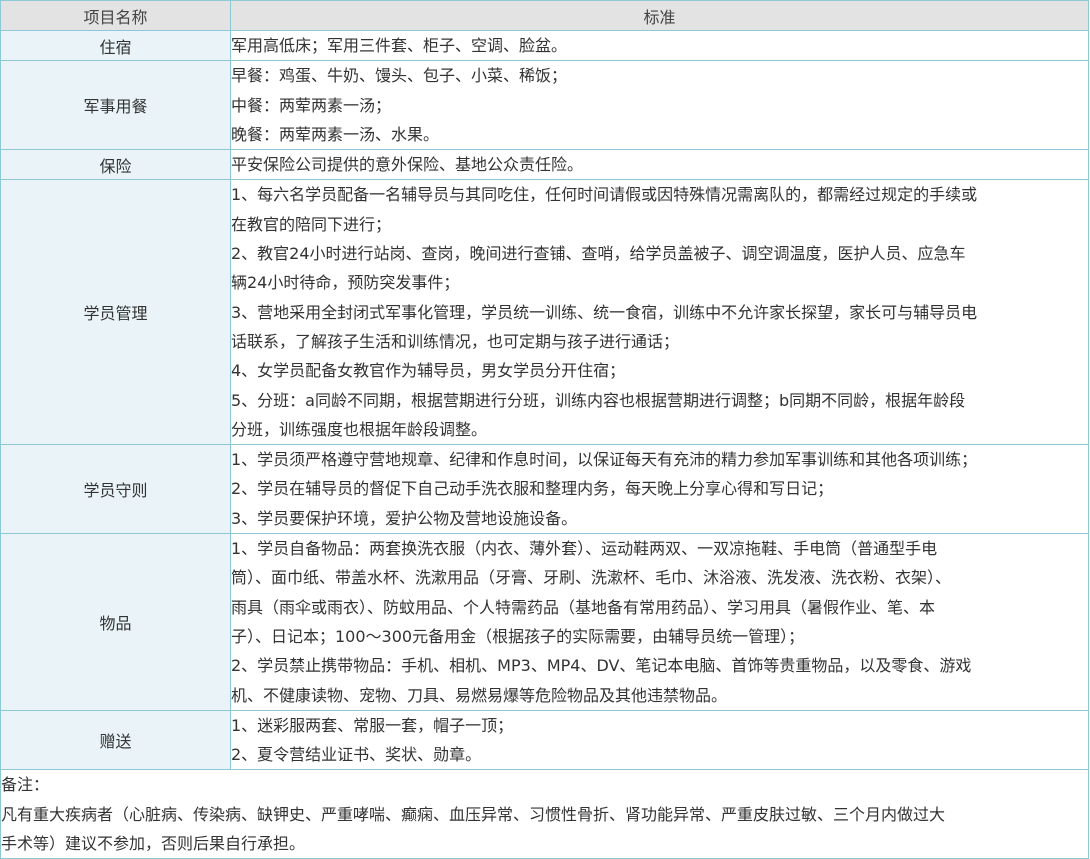  What do you see at coordinates (311, 105) in the screenshot?
I see `content-line: 中餐：两荤两素一汤；` at bounding box center [311, 105].